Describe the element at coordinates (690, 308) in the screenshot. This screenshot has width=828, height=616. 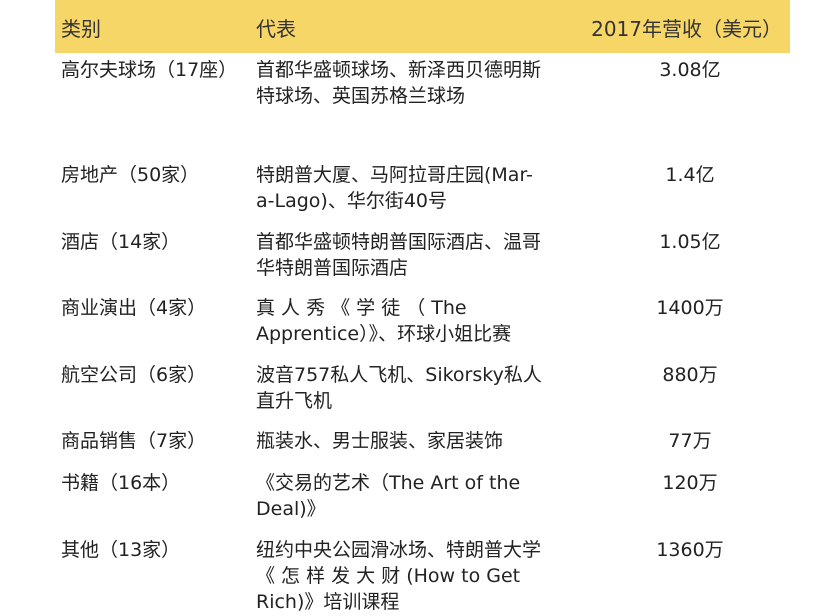
I see `row-revenue: 1400万` at that location.